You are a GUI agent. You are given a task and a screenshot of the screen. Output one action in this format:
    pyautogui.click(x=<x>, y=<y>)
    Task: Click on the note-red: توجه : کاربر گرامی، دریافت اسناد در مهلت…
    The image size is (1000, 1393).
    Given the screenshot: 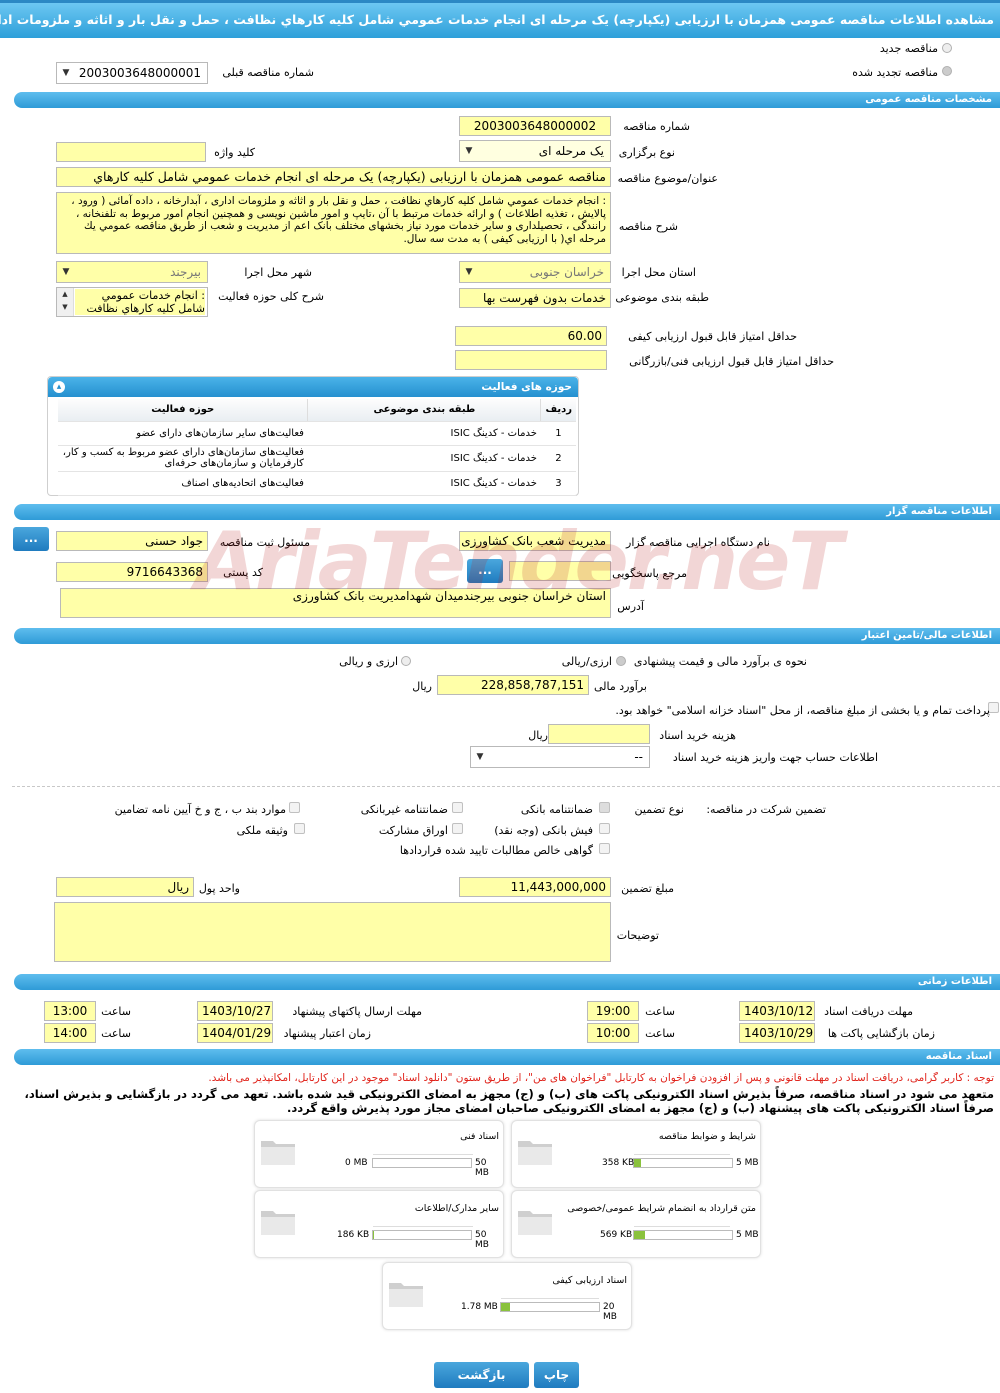 What is the action you would take?
    pyautogui.click(x=601, y=1078)
    